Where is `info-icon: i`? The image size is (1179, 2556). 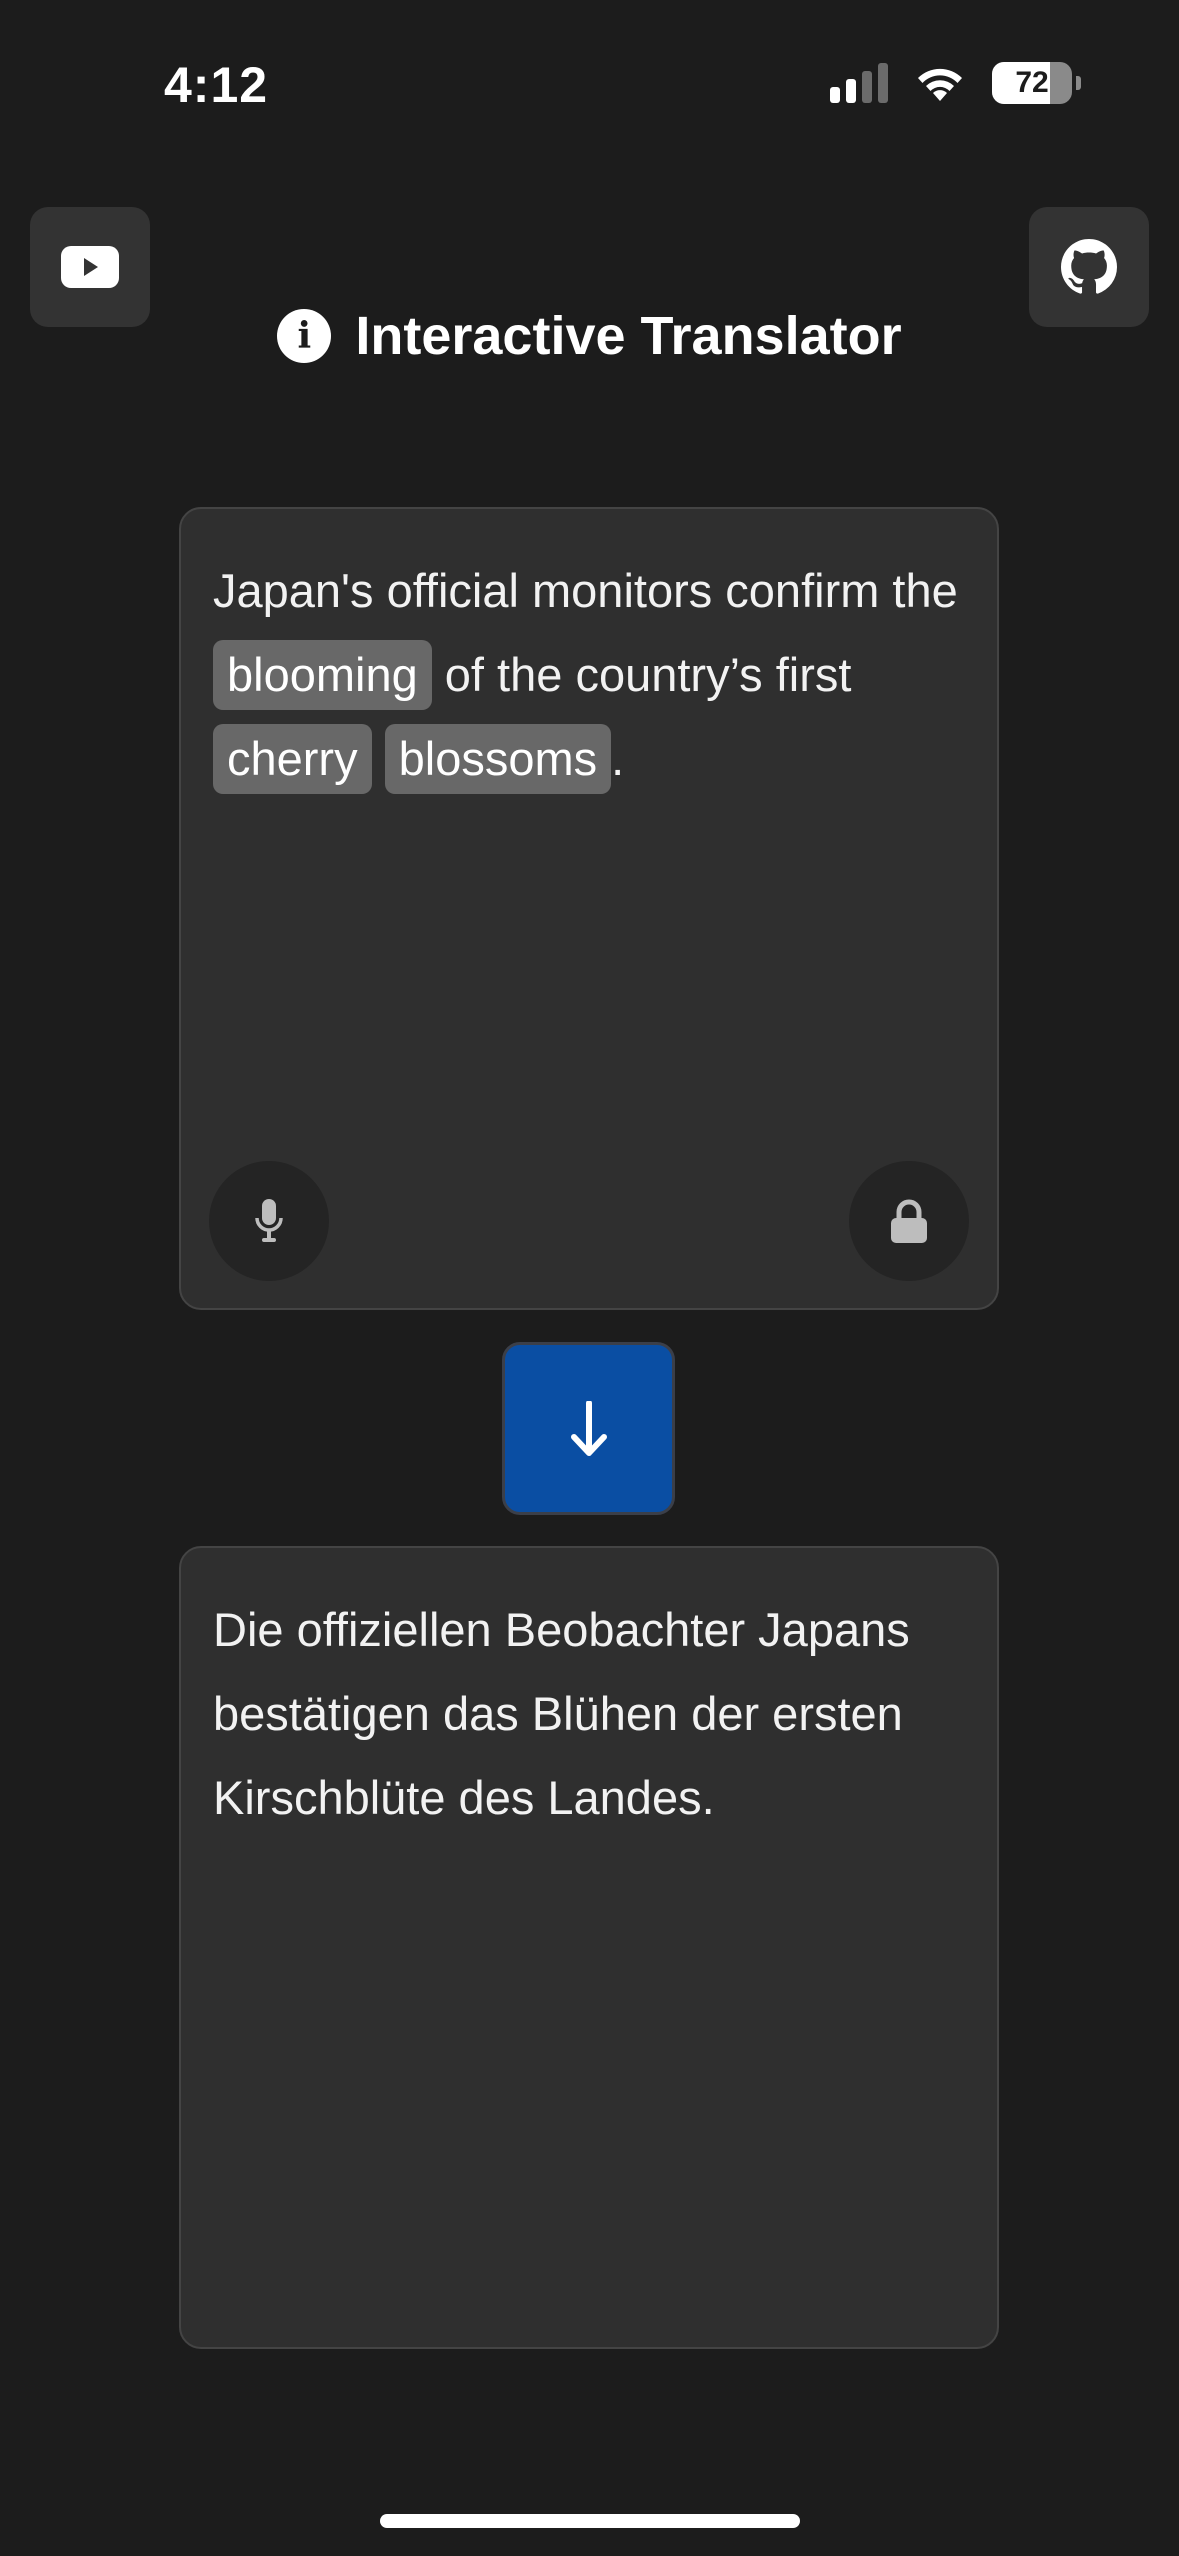 info-icon: i is located at coordinates (304, 336).